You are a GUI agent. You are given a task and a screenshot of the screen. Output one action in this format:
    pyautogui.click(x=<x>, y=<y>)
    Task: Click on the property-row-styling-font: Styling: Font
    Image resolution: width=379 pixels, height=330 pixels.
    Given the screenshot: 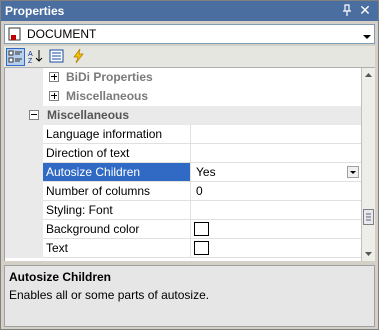 What is the action you would take?
    pyautogui.click(x=183, y=210)
    